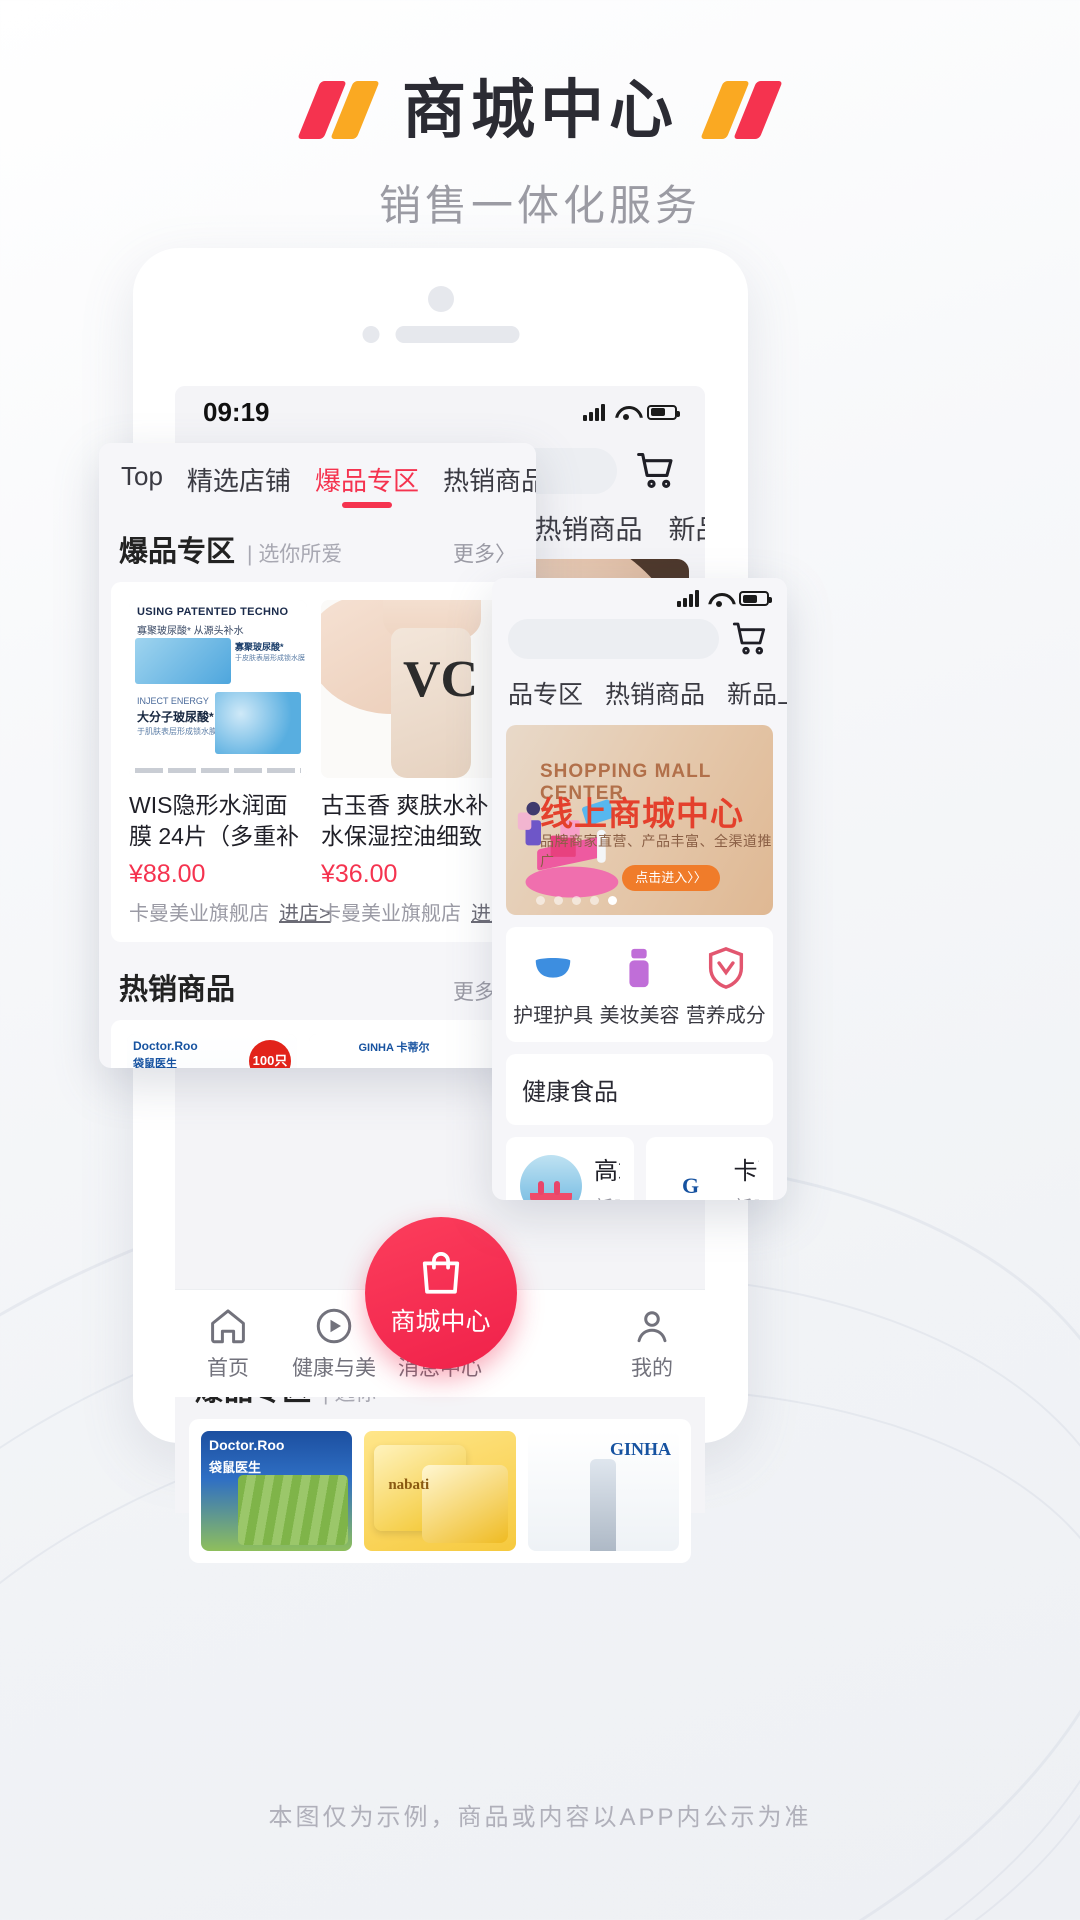  I want to click on section-more-link: 更多〉, so click(484, 553).